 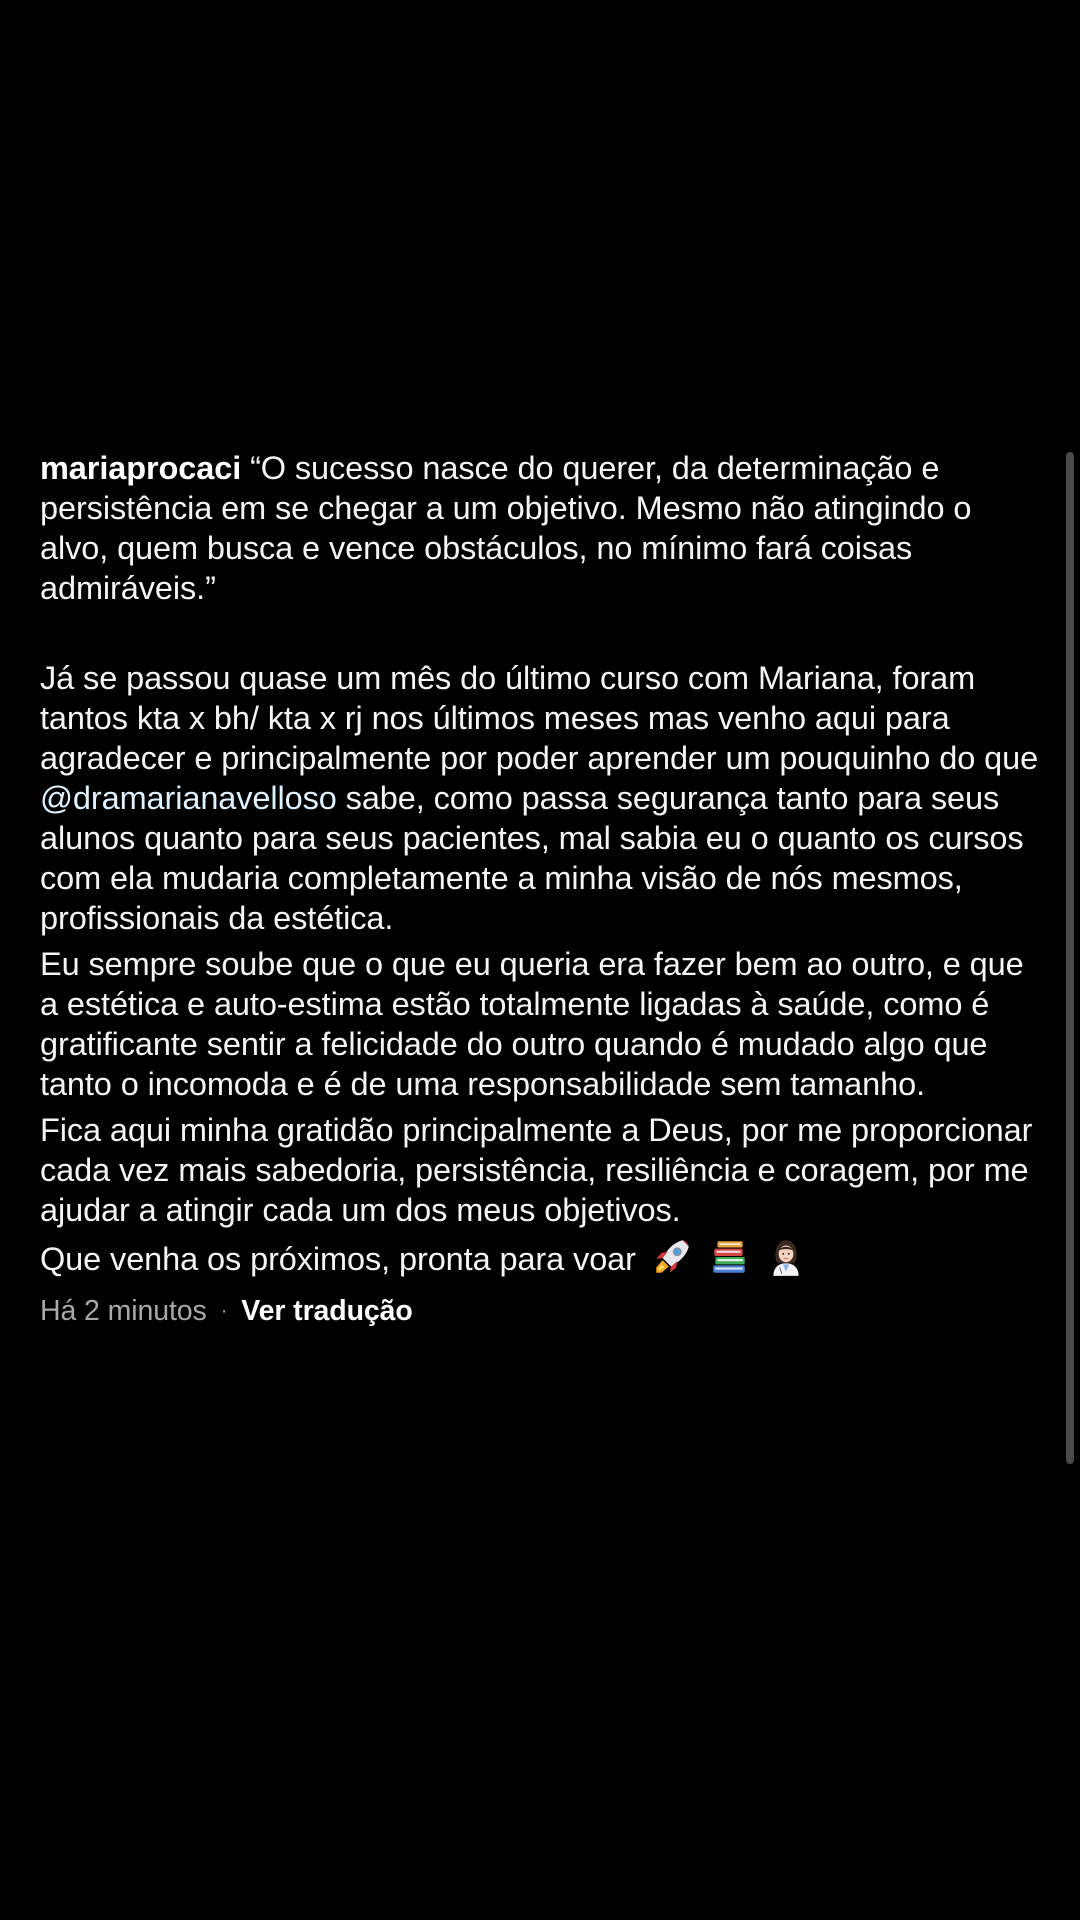 What do you see at coordinates (338, 1259) in the screenshot?
I see `caption-text-segment: Que venha os próximos, pronta para voar` at bounding box center [338, 1259].